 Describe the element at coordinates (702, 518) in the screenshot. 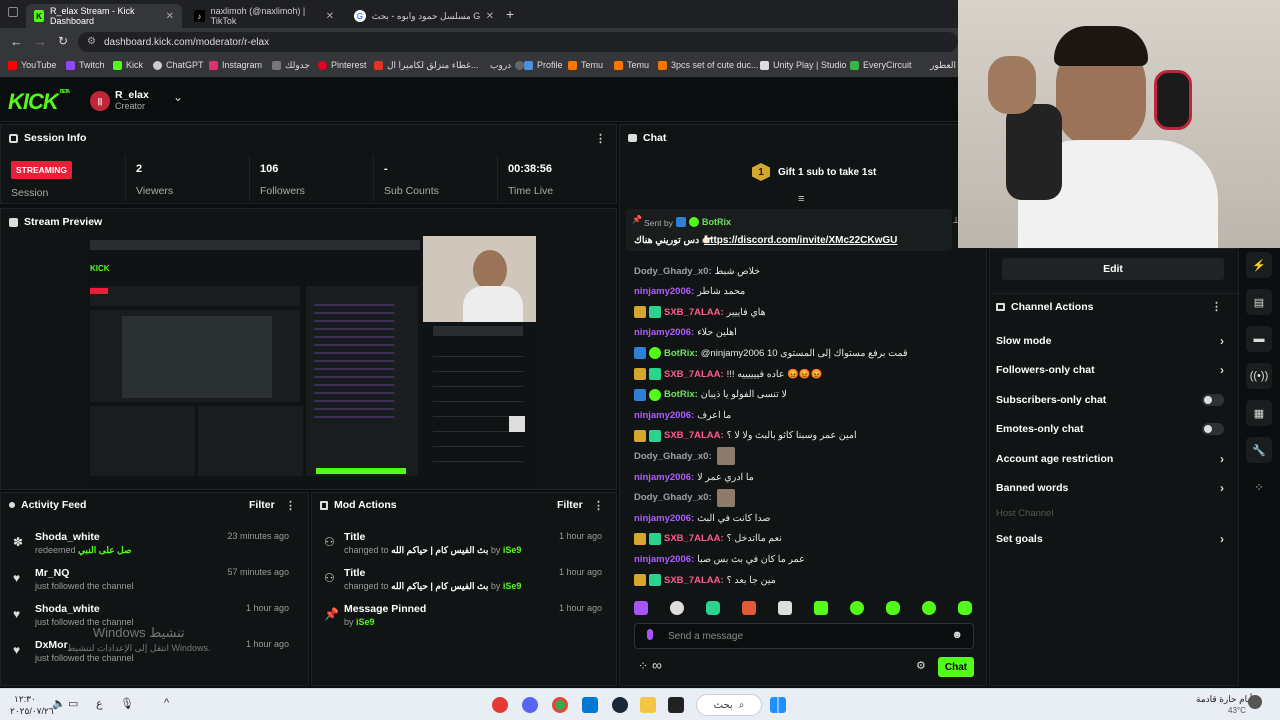

I see `chat-message: ninjamy2006: صدا كانت في البث` at that location.